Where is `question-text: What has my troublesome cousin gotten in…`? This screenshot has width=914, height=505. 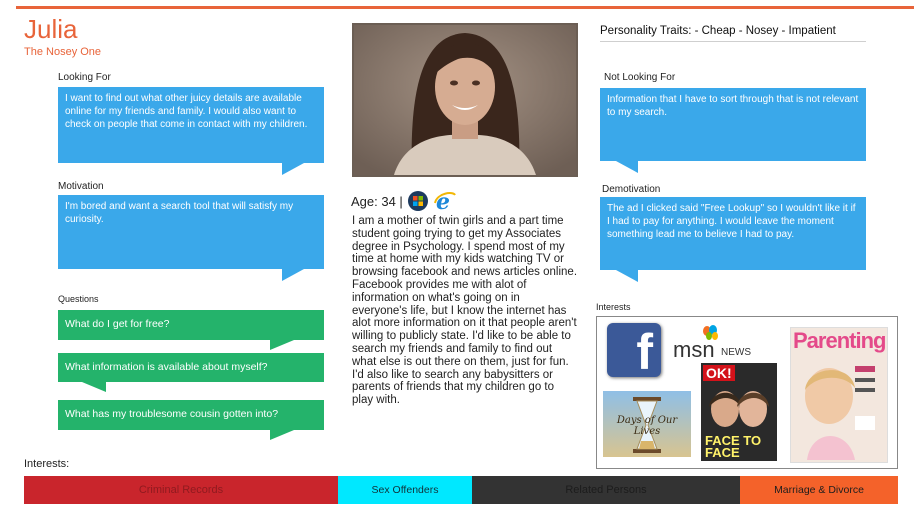 question-text: What has my troublesome cousin gotten in… is located at coordinates (172, 414).